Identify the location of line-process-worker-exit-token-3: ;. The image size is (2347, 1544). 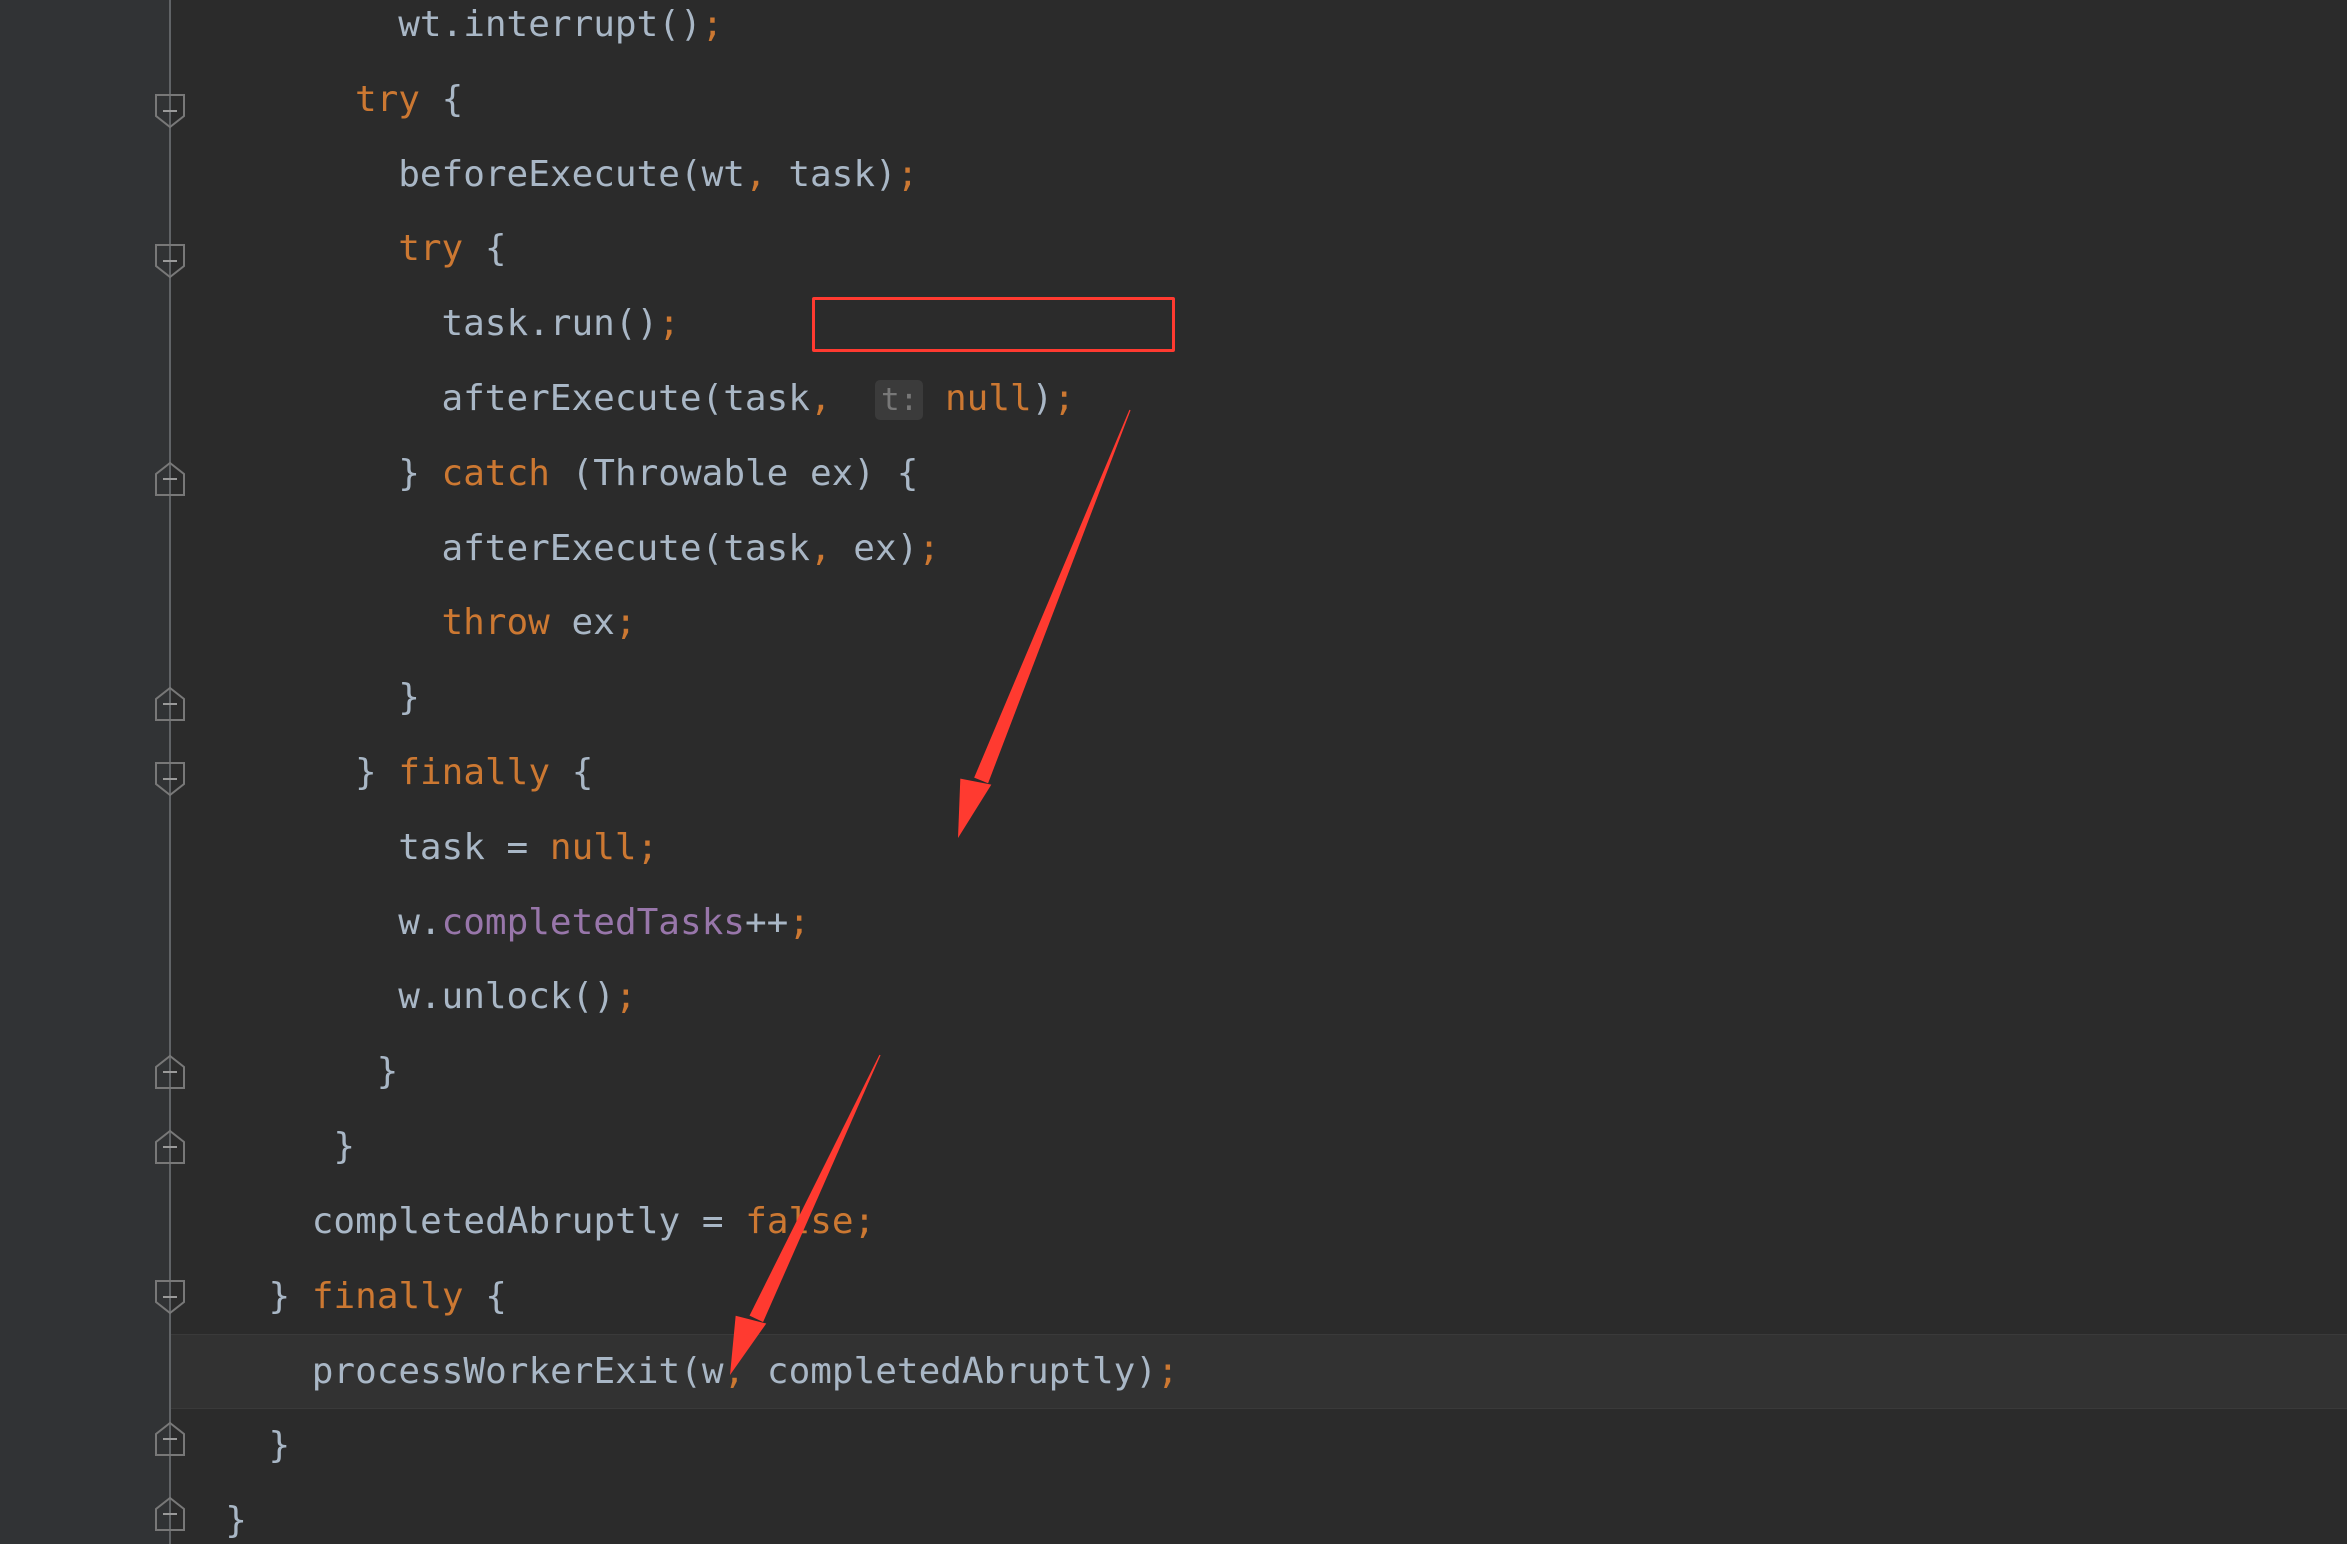
(1168, 1372).